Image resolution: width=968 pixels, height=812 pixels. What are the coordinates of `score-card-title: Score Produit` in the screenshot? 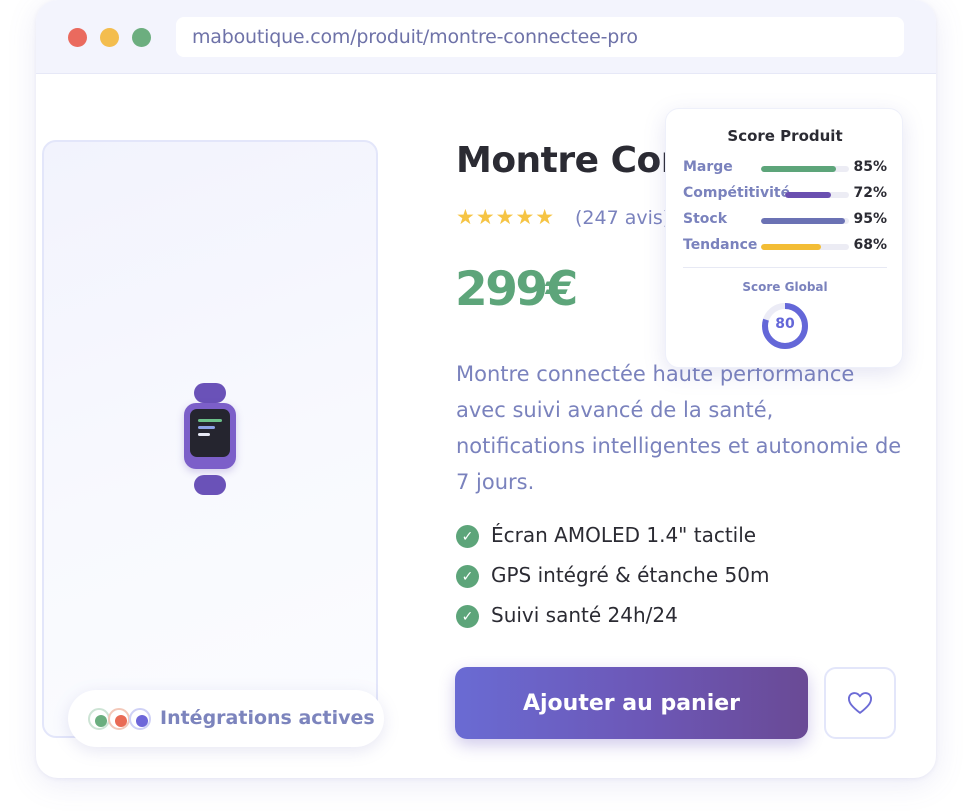 It's located at (785, 136).